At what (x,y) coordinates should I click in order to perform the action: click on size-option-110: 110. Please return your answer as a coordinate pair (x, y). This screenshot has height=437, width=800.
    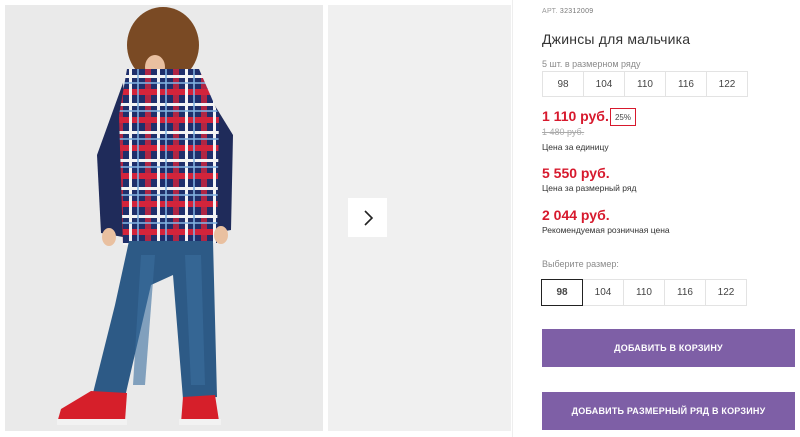
    Looking at the image, I should click on (644, 292).